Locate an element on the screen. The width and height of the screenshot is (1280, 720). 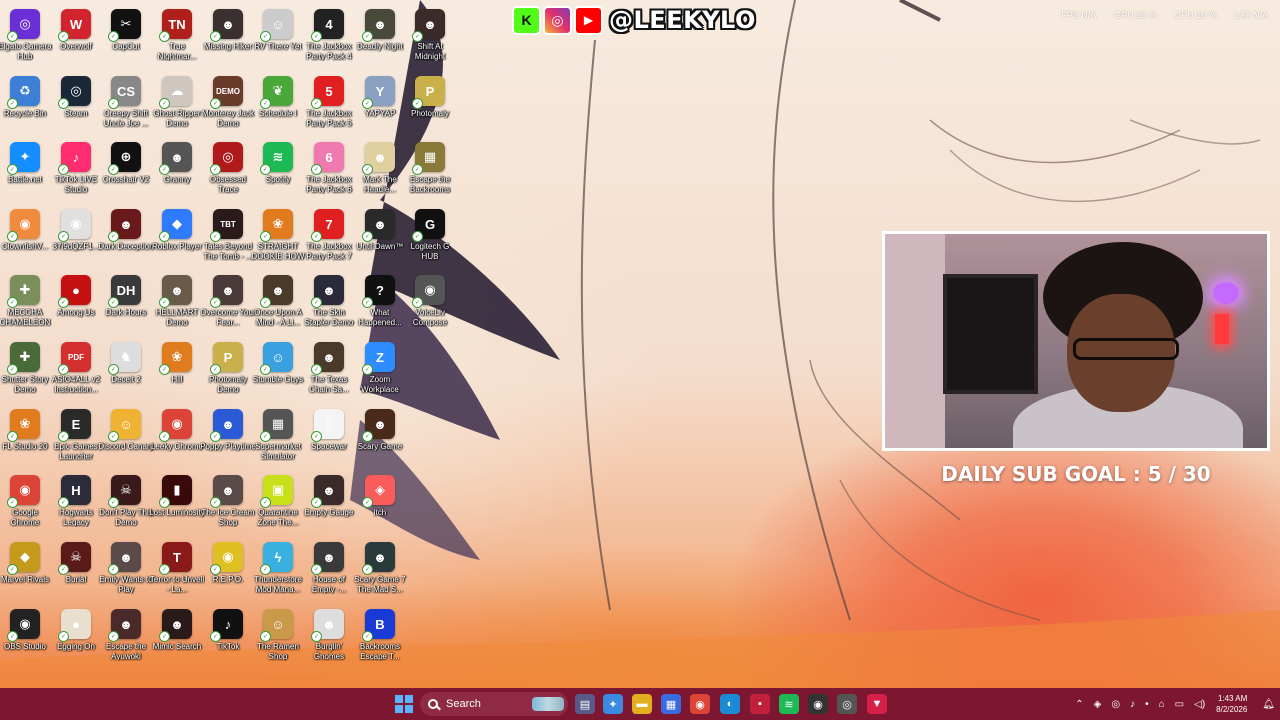
desktop-icon: ▮ ✓ Lost Luminosity is located at coordinates (177, 502).